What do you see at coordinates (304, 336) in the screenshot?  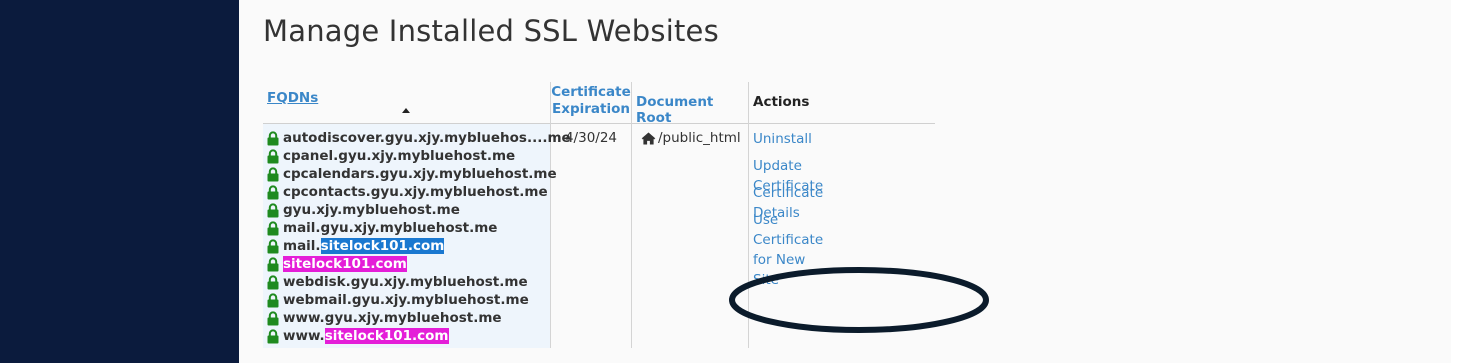 I see `fqdn-text: www.` at bounding box center [304, 336].